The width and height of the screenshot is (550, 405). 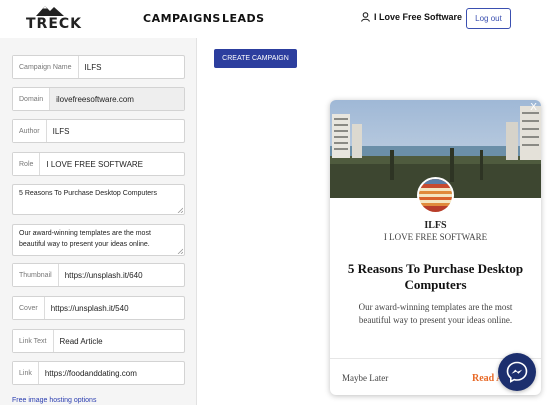 What do you see at coordinates (54, 24) in the screenshot?
I see `logo-text: TRECK` at bounding box center [54, 24].